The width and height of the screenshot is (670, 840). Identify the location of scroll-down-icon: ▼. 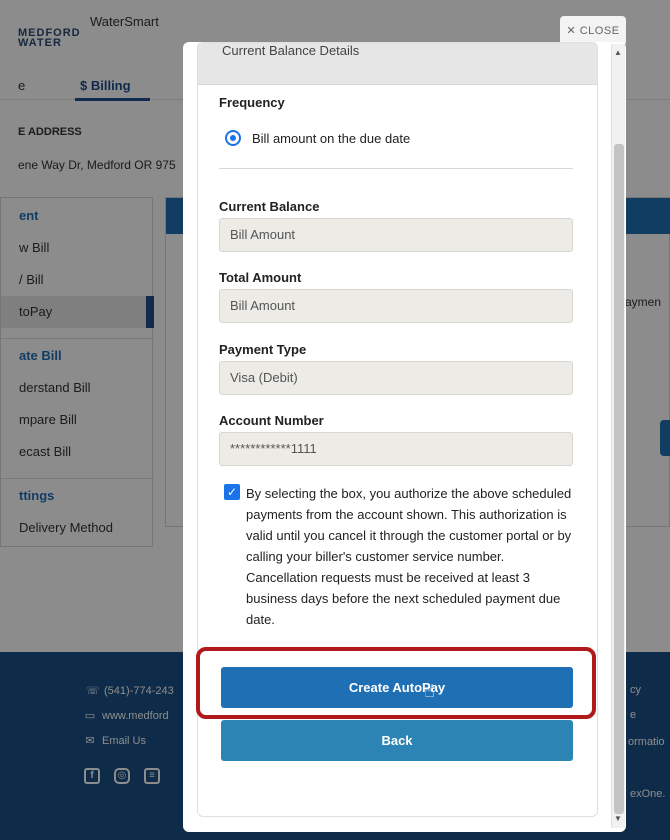
(618, 818).